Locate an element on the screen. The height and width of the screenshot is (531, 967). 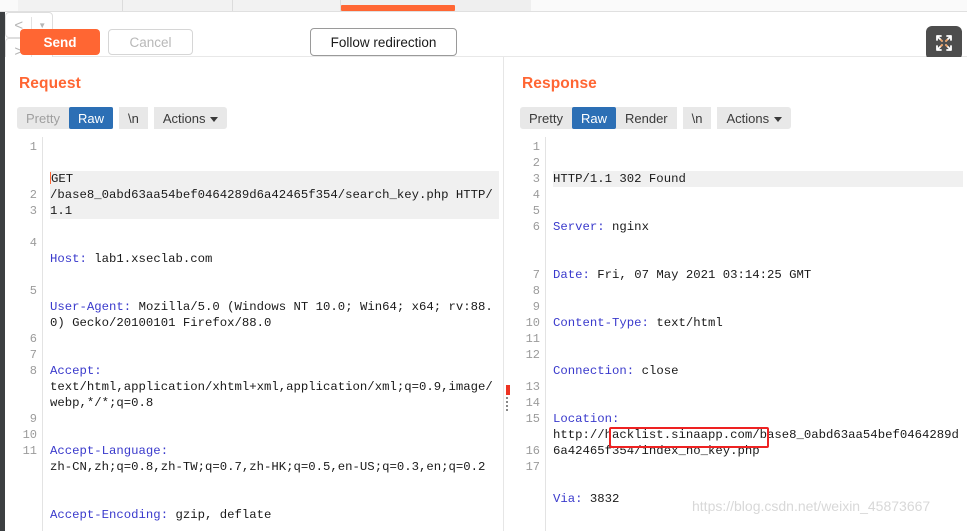
request-line-6: Accept-Encoding: gzip, deflate is located at coordinates (274, 515).